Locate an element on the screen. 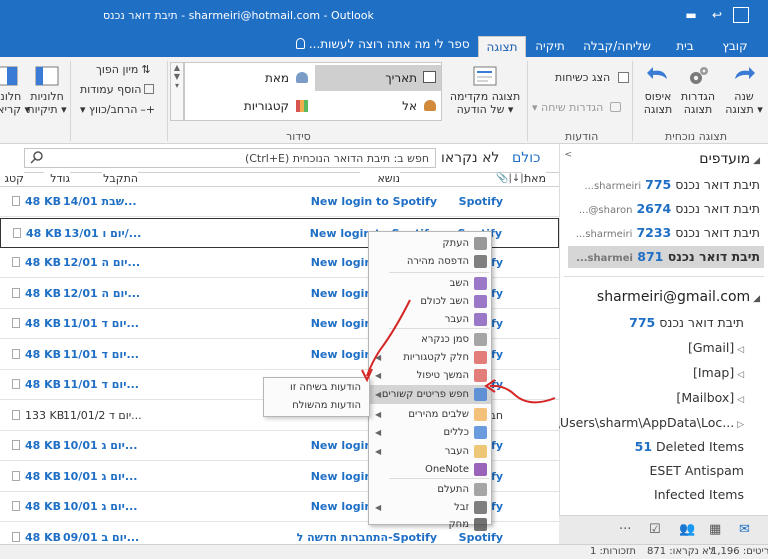 The height and width of the screenshot is (559, 768). mail-icon: ✉ is located at coordinates (744, 529).